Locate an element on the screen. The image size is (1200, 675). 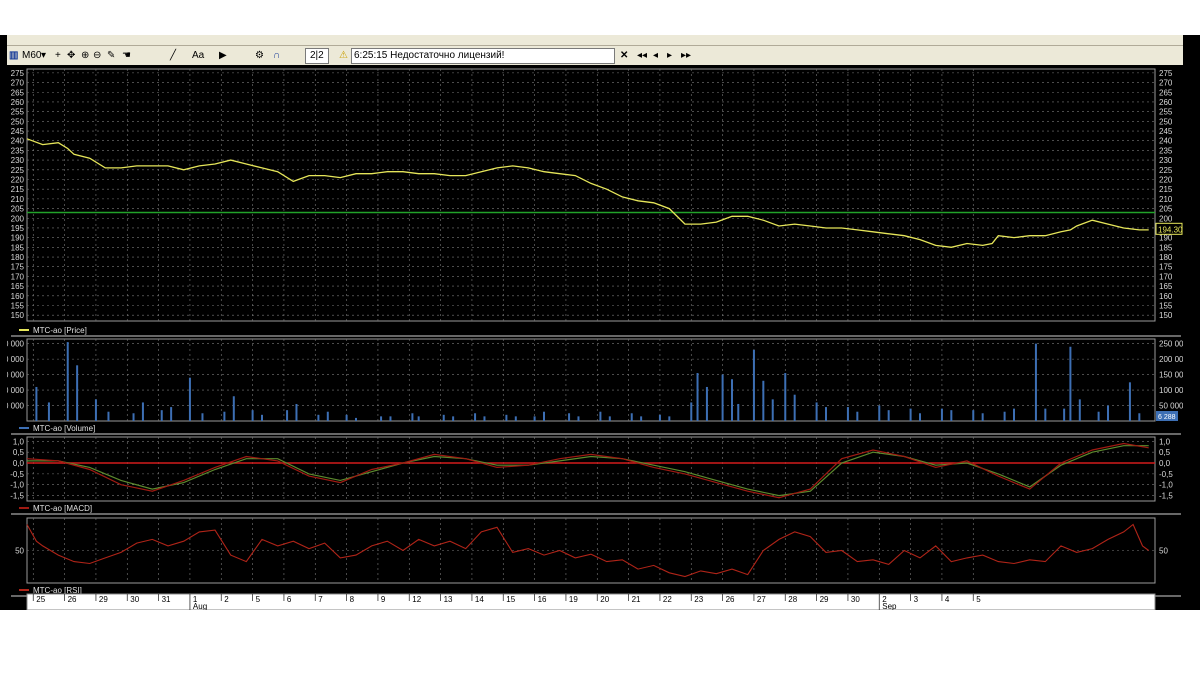
x-tick-label: 22 is located at coordinates (667, 599).